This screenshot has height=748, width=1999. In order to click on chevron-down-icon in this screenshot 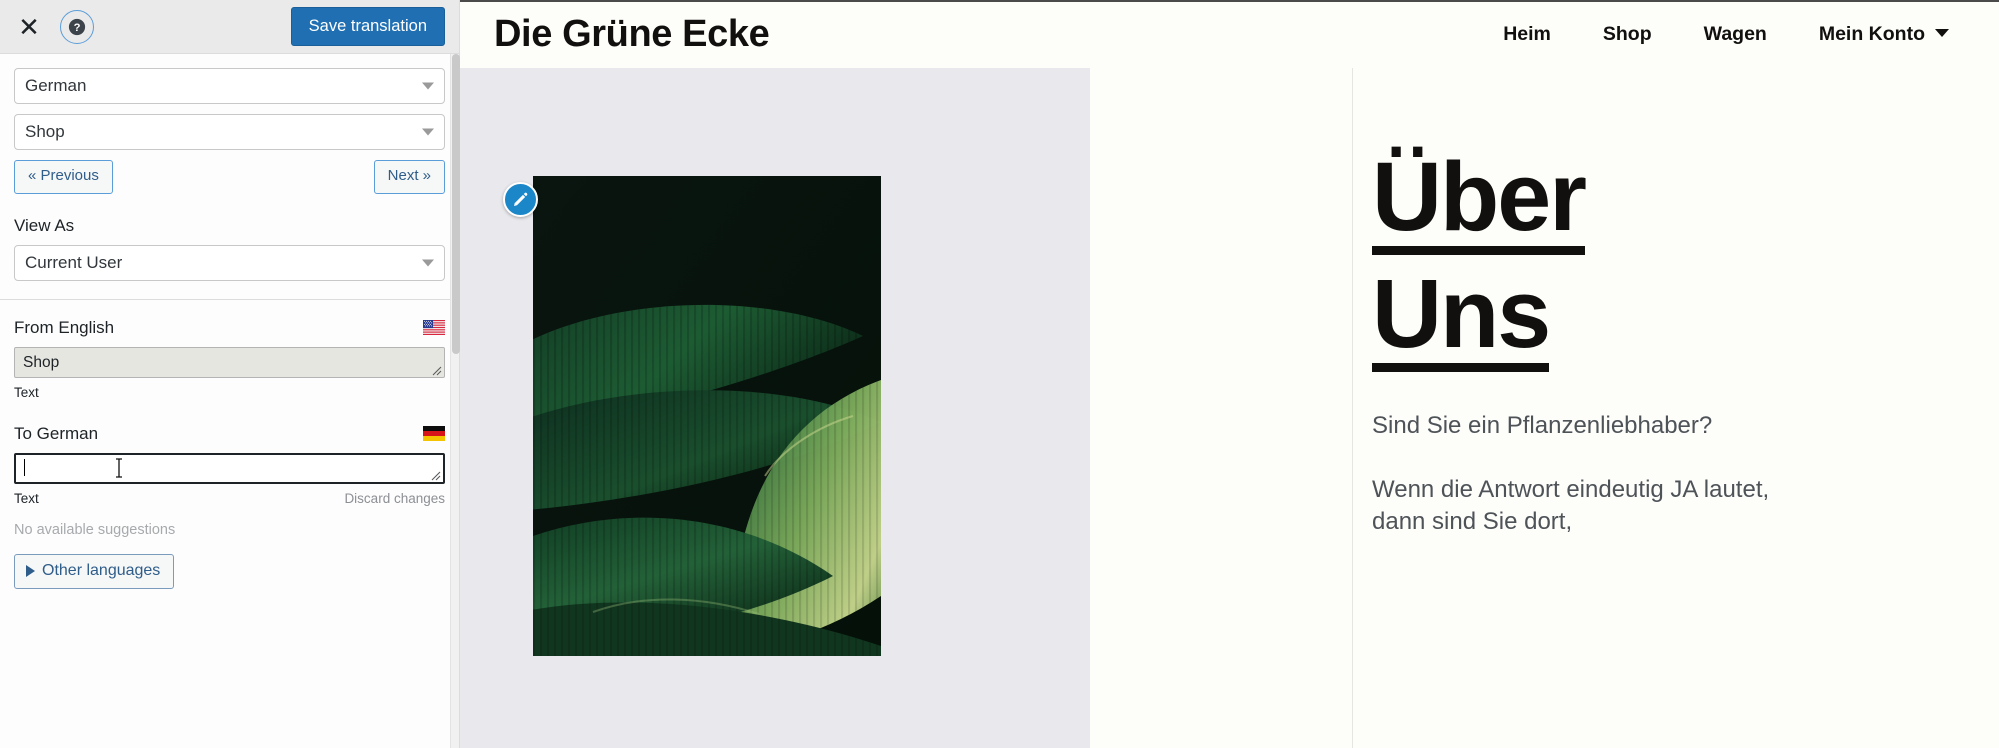, I will do `click(1942, 32)`.